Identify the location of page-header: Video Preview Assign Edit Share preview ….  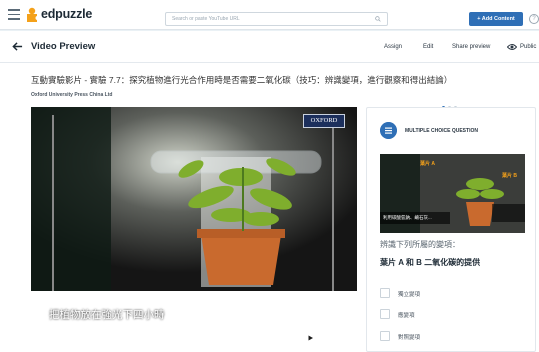
(269, 47).